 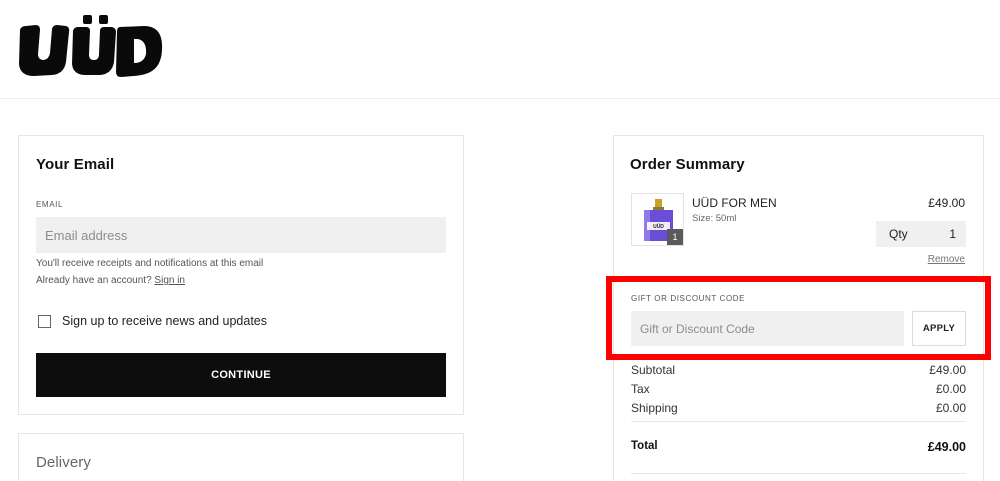 I want to click on svg-text: UÜD, so click(x=658, y=226).